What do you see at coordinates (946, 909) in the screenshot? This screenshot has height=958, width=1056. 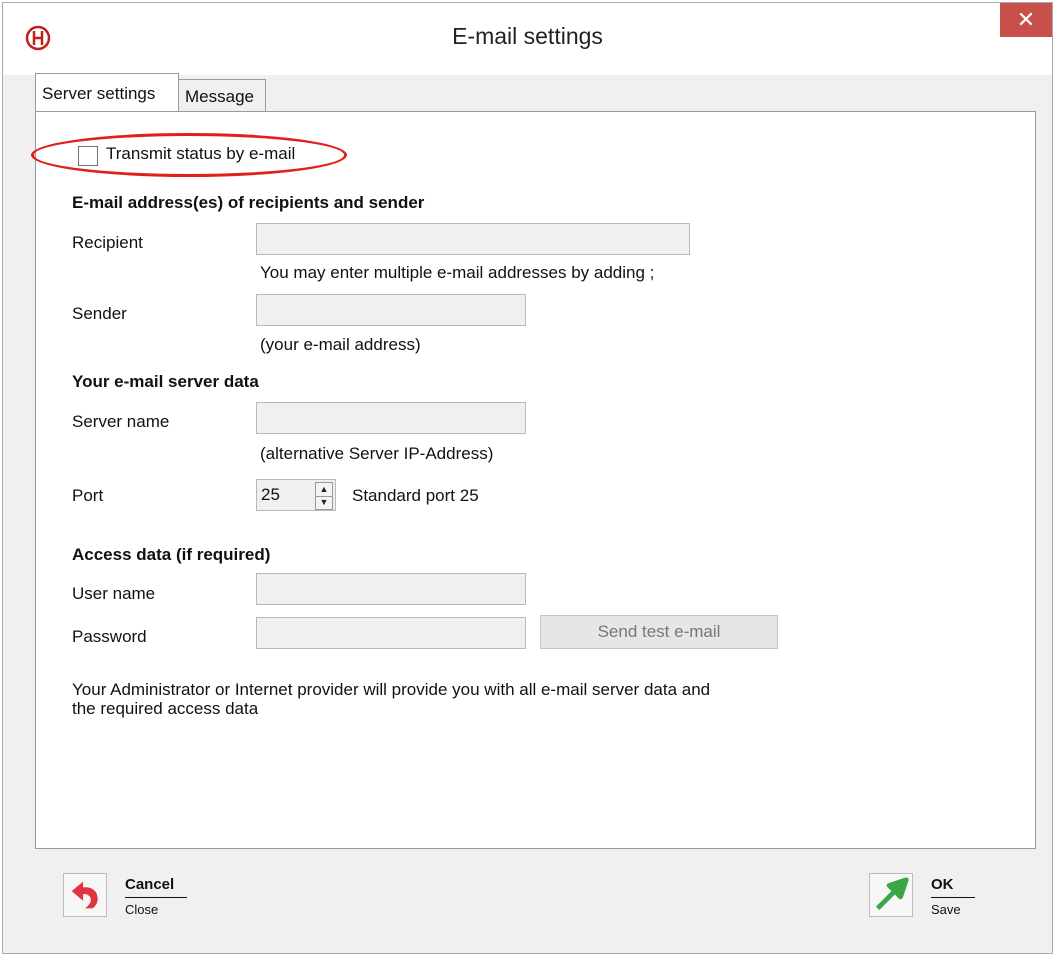 I see `ok-sub: Save` at bounding box center [946, 909].